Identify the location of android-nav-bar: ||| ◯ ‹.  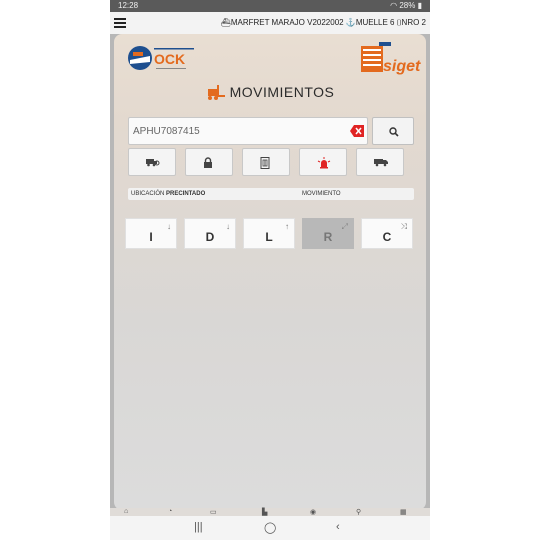
(270, 528).